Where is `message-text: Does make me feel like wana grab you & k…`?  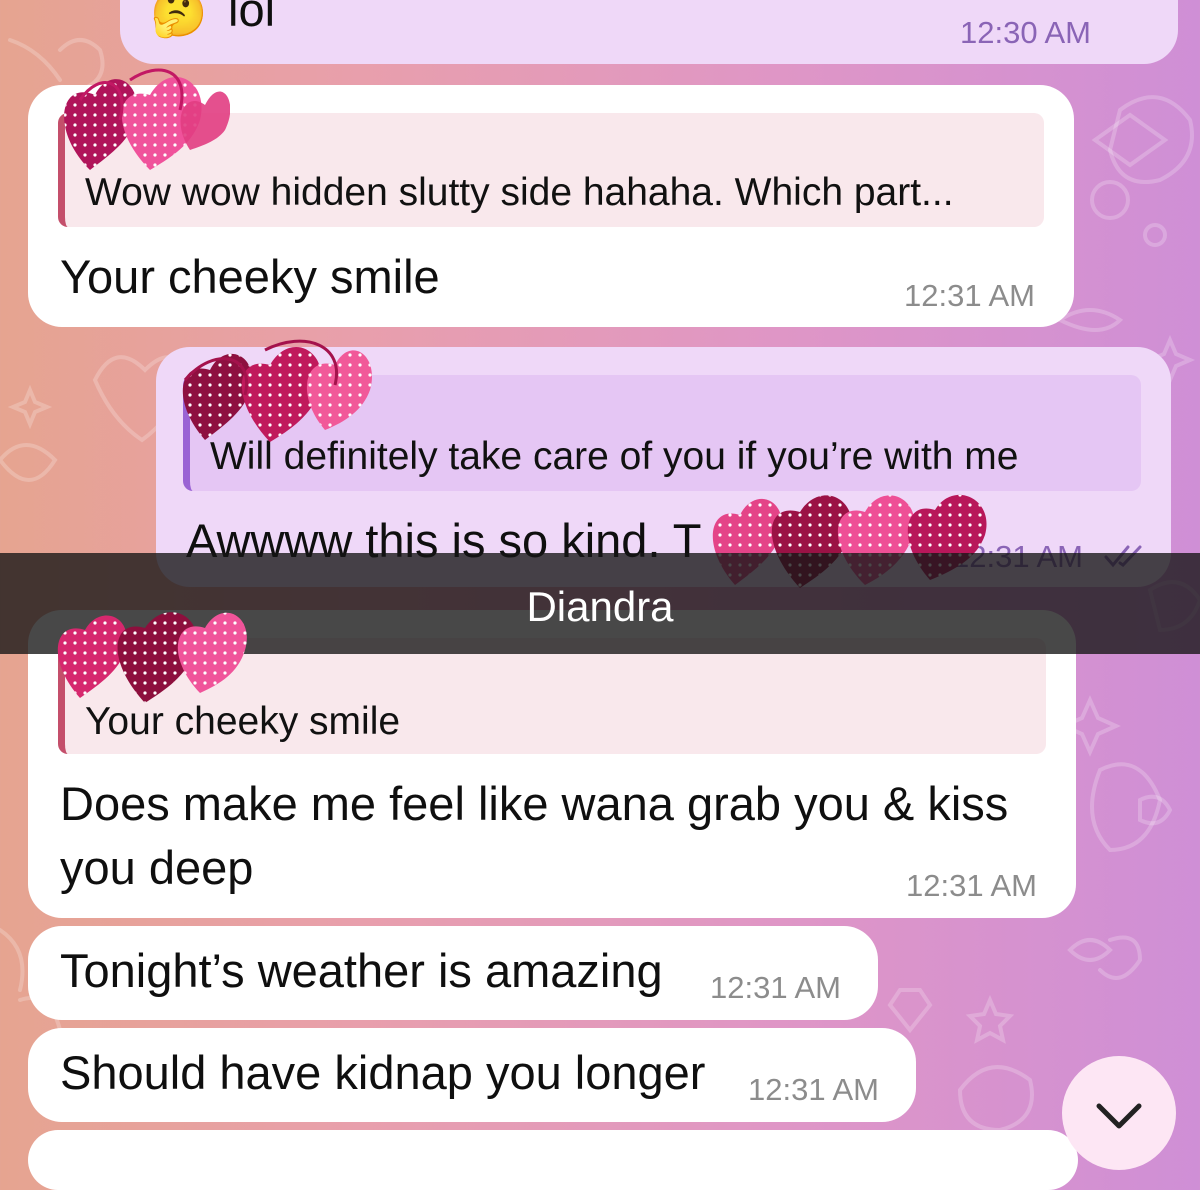
message-text: Does make me feel like wana grab you & k… is located at coordinates (534, 803).